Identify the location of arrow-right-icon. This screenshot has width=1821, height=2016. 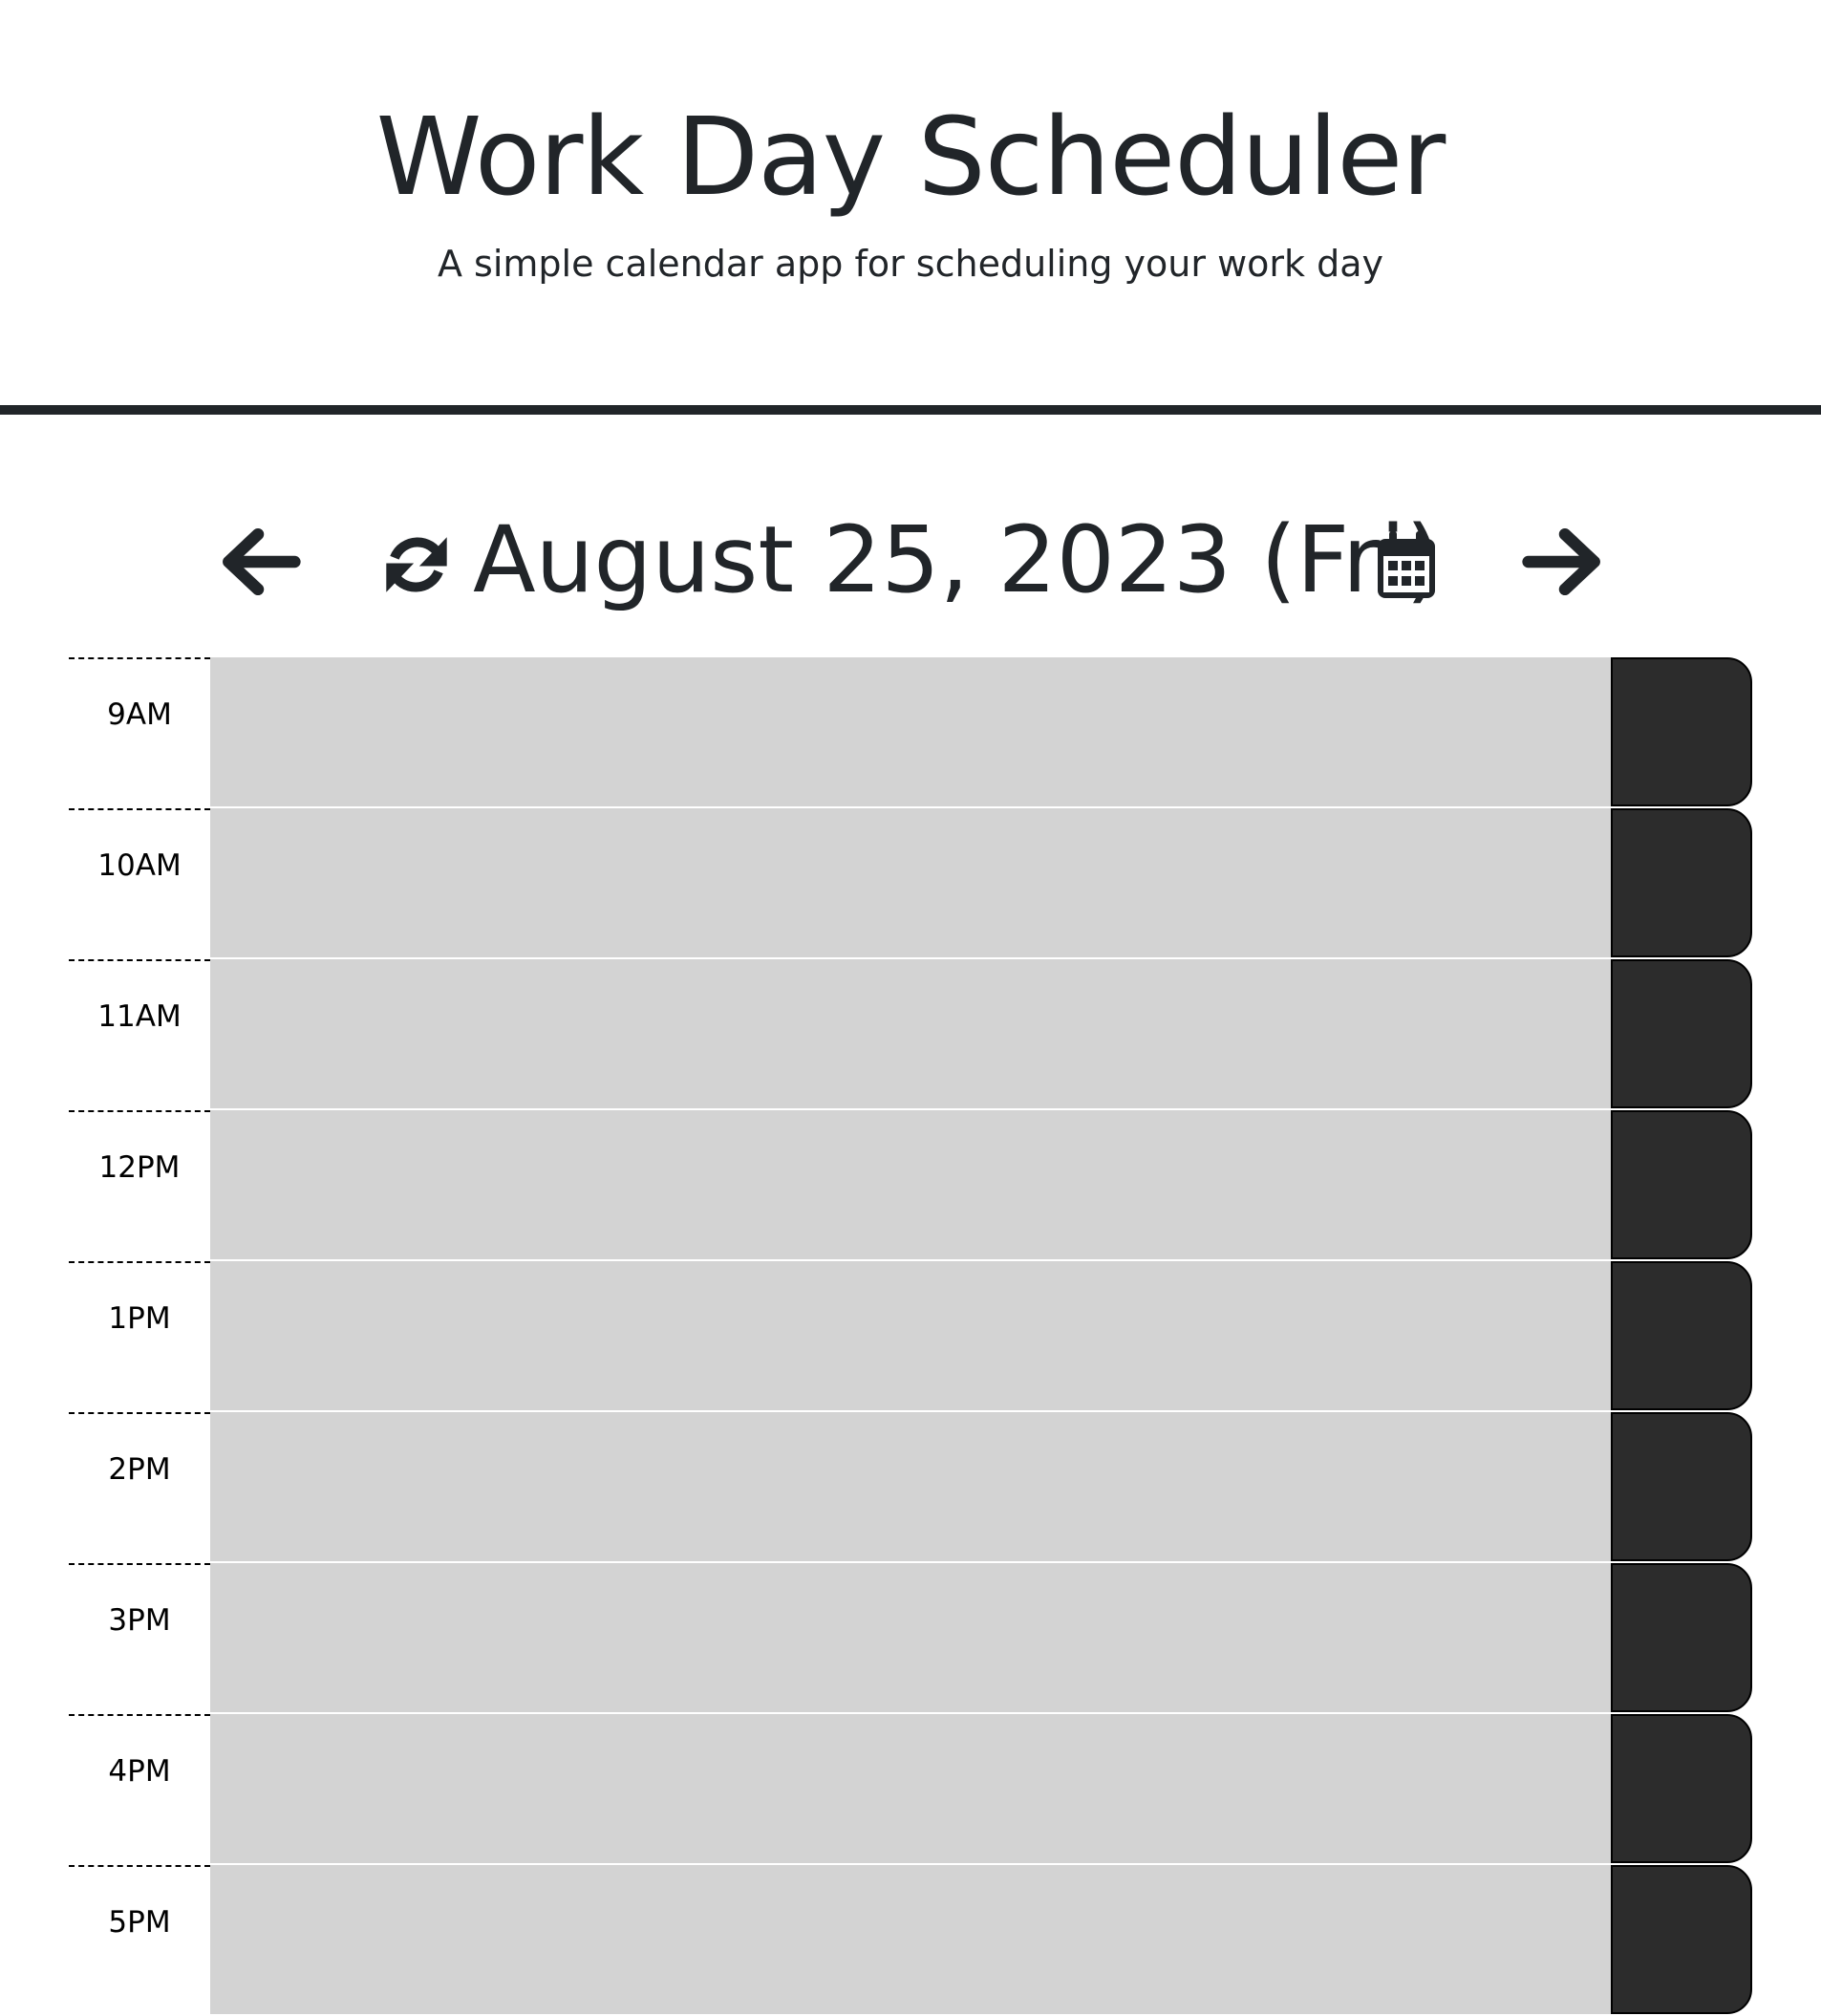
(1565, 562).